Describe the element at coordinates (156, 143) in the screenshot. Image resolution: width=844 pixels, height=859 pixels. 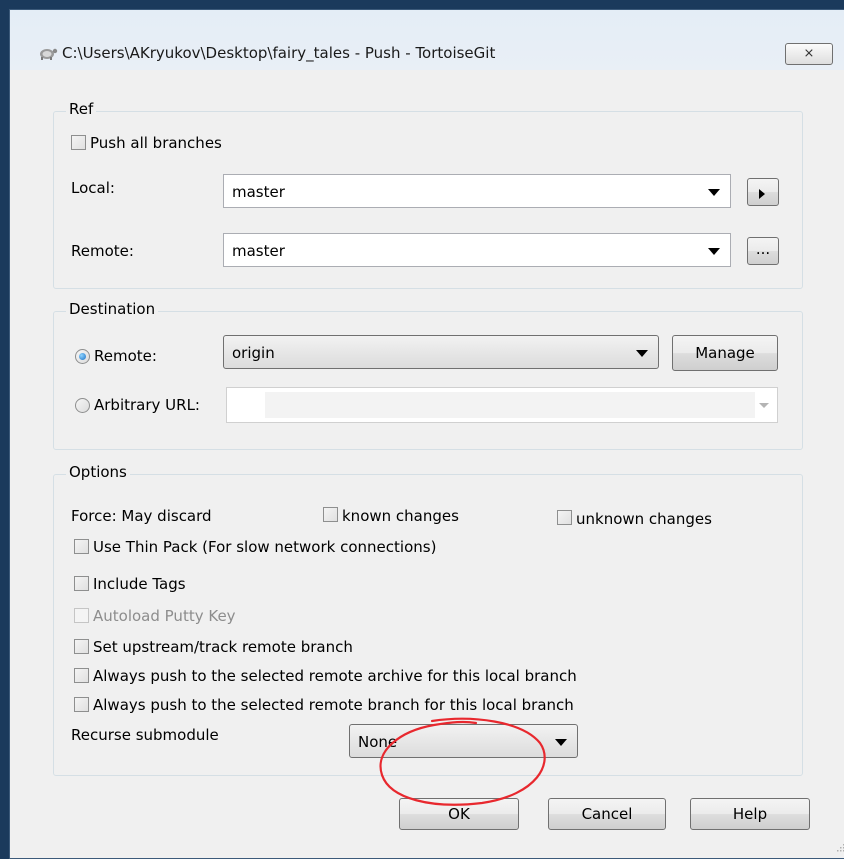
I see `push-all-branches-label: Push all branches` at that location.